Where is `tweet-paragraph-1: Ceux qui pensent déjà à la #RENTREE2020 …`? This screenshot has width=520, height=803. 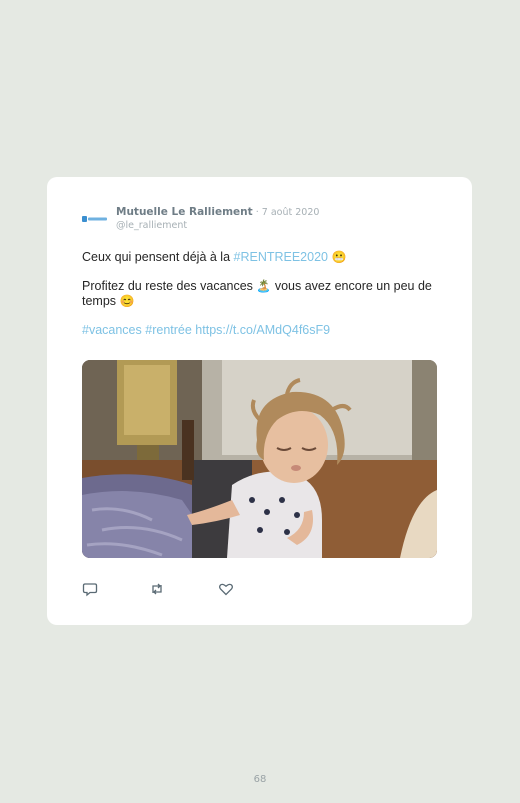
tweet-paragraph-1: Ceux qui pensent déjà à la #RENTREE2020 … is located at coordinates (262, 257).